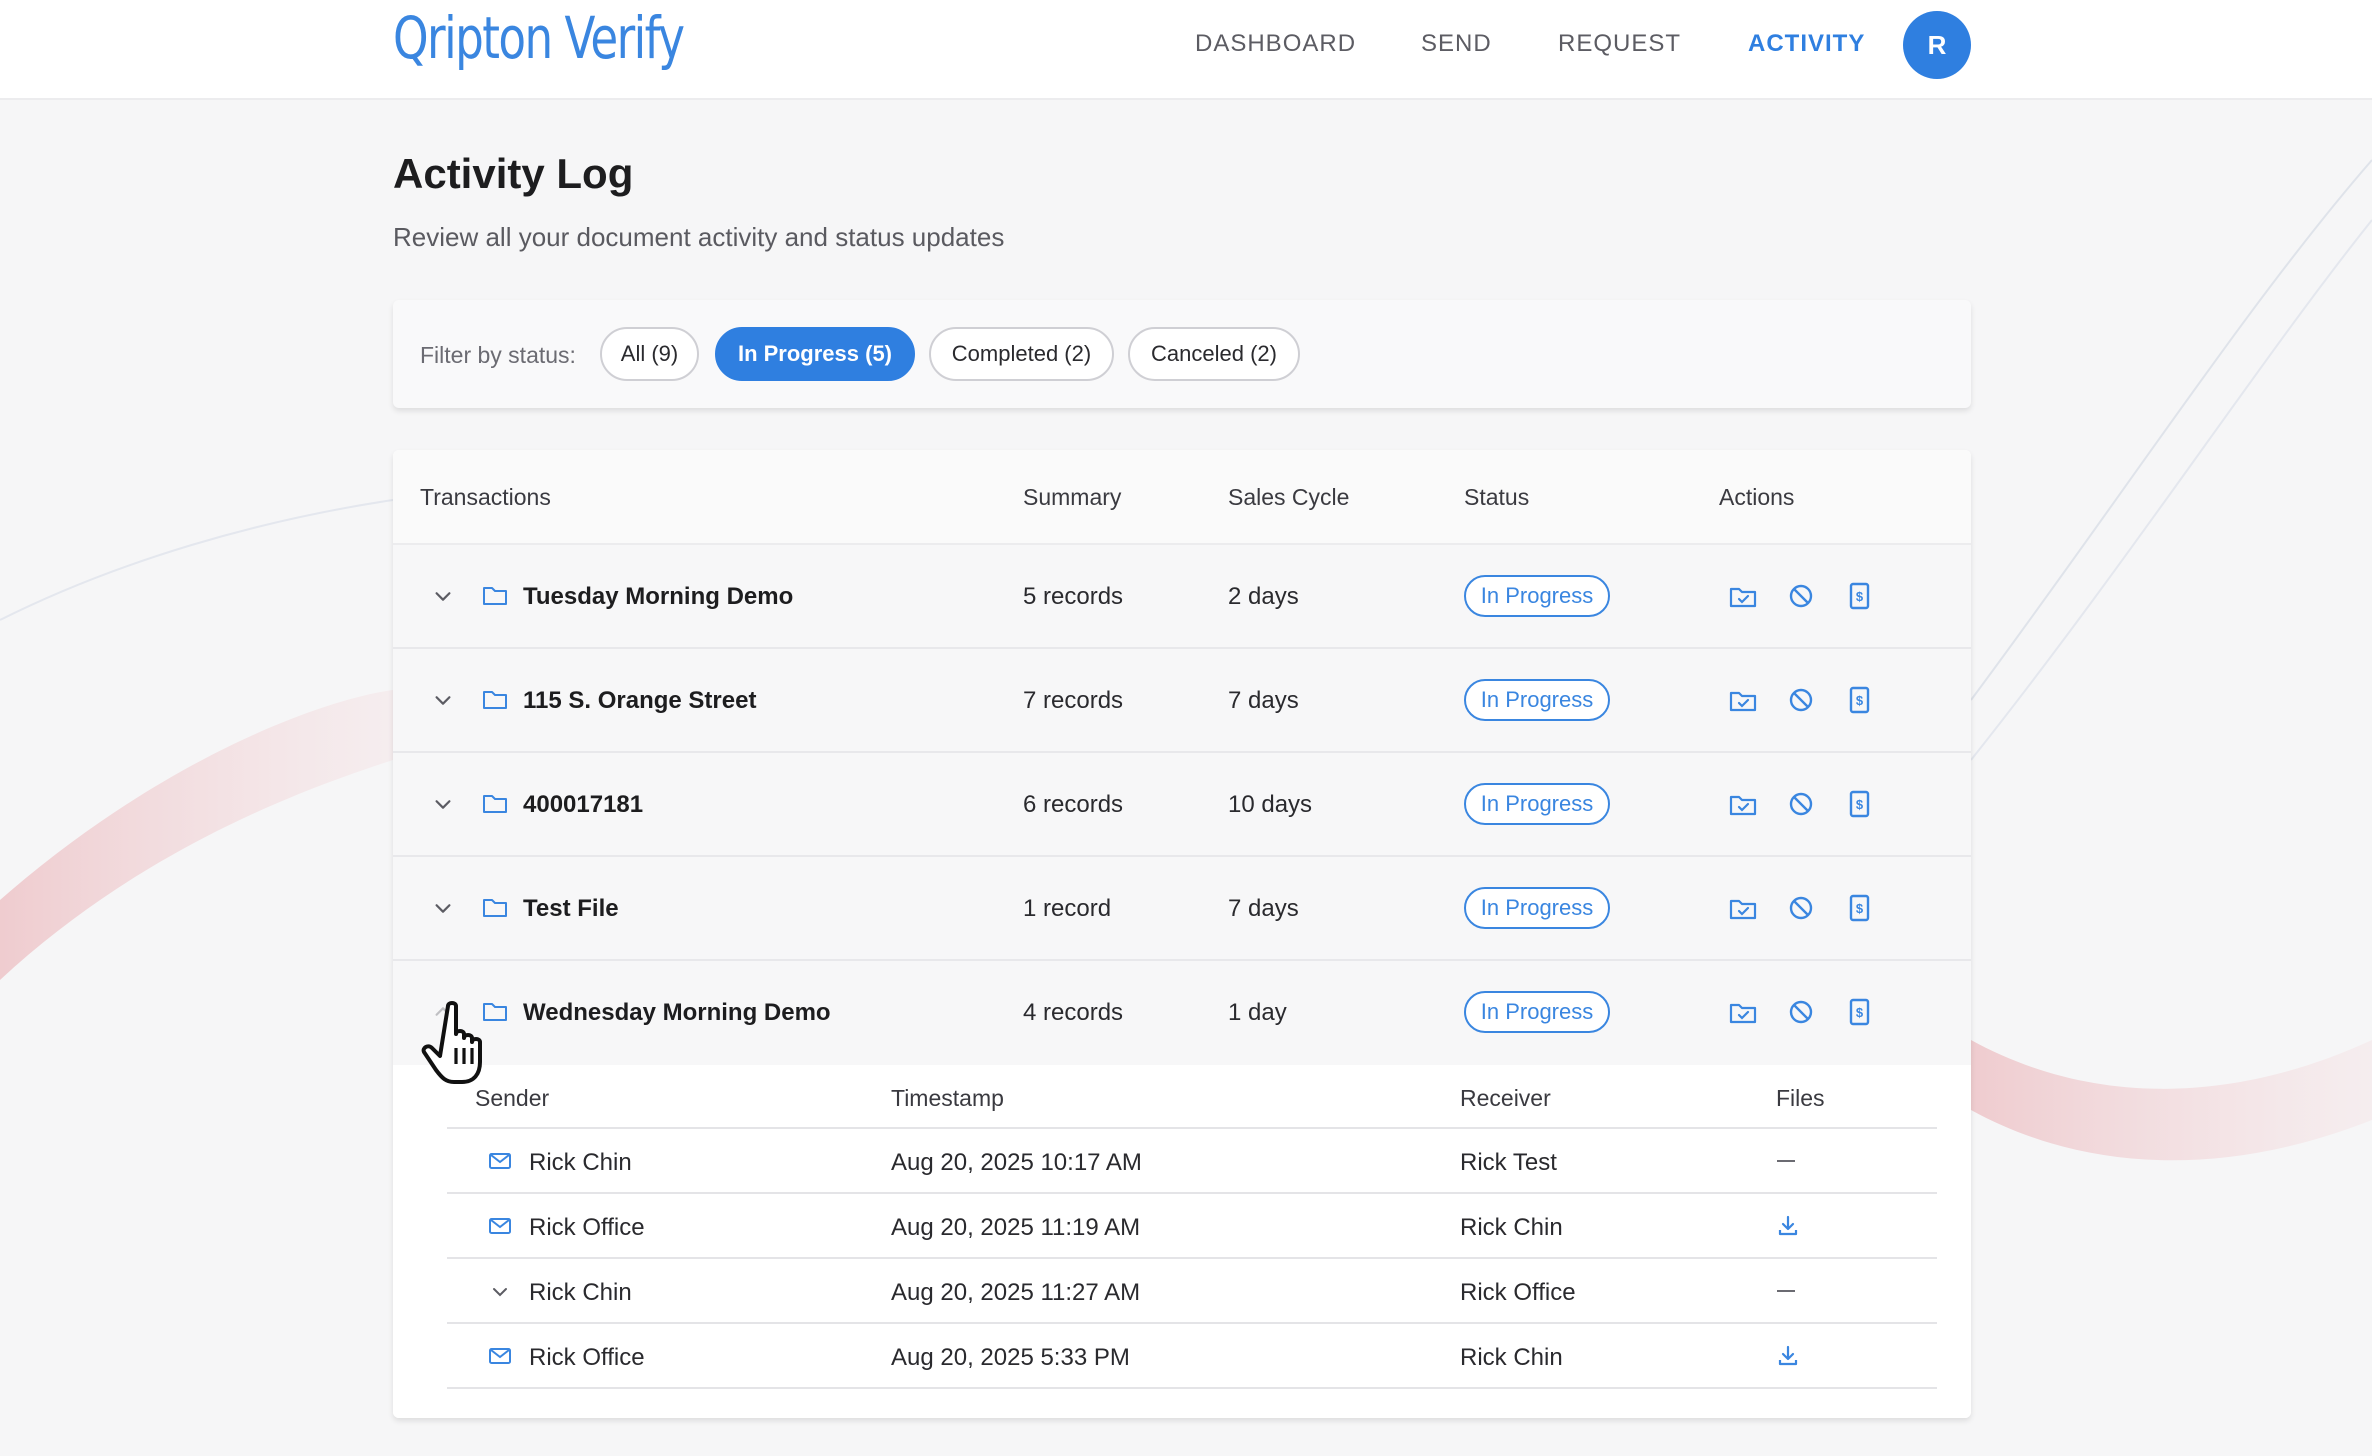 This screenshot has height=1456, width=2372. What do you see at coordinates (1270, 804) in the screenshot?
I see `transaction-sales-cycle: 10 days` at bounding box center [1270, 804].